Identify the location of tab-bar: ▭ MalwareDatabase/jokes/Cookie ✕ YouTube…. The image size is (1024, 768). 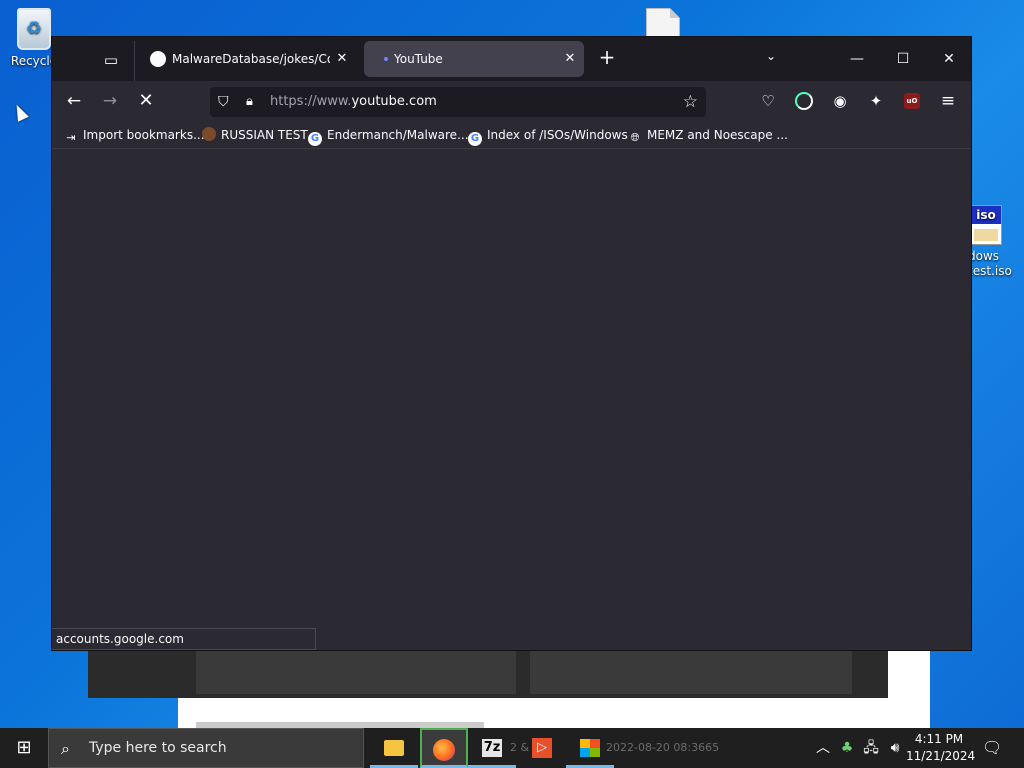
(511, 59).